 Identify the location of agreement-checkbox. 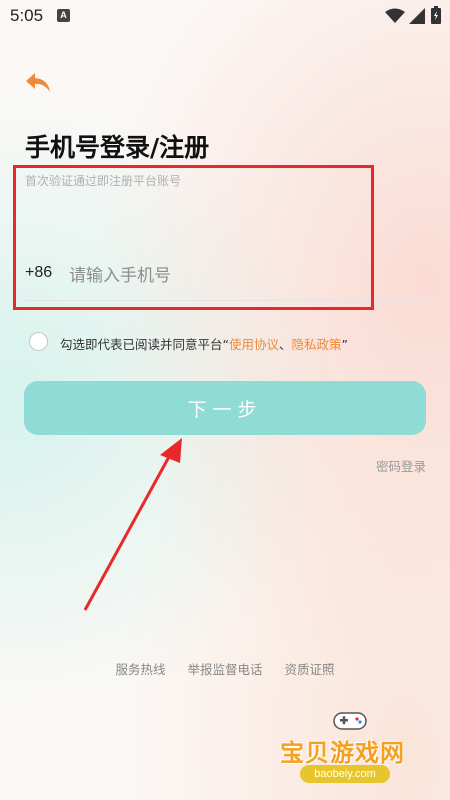
(38, 341).